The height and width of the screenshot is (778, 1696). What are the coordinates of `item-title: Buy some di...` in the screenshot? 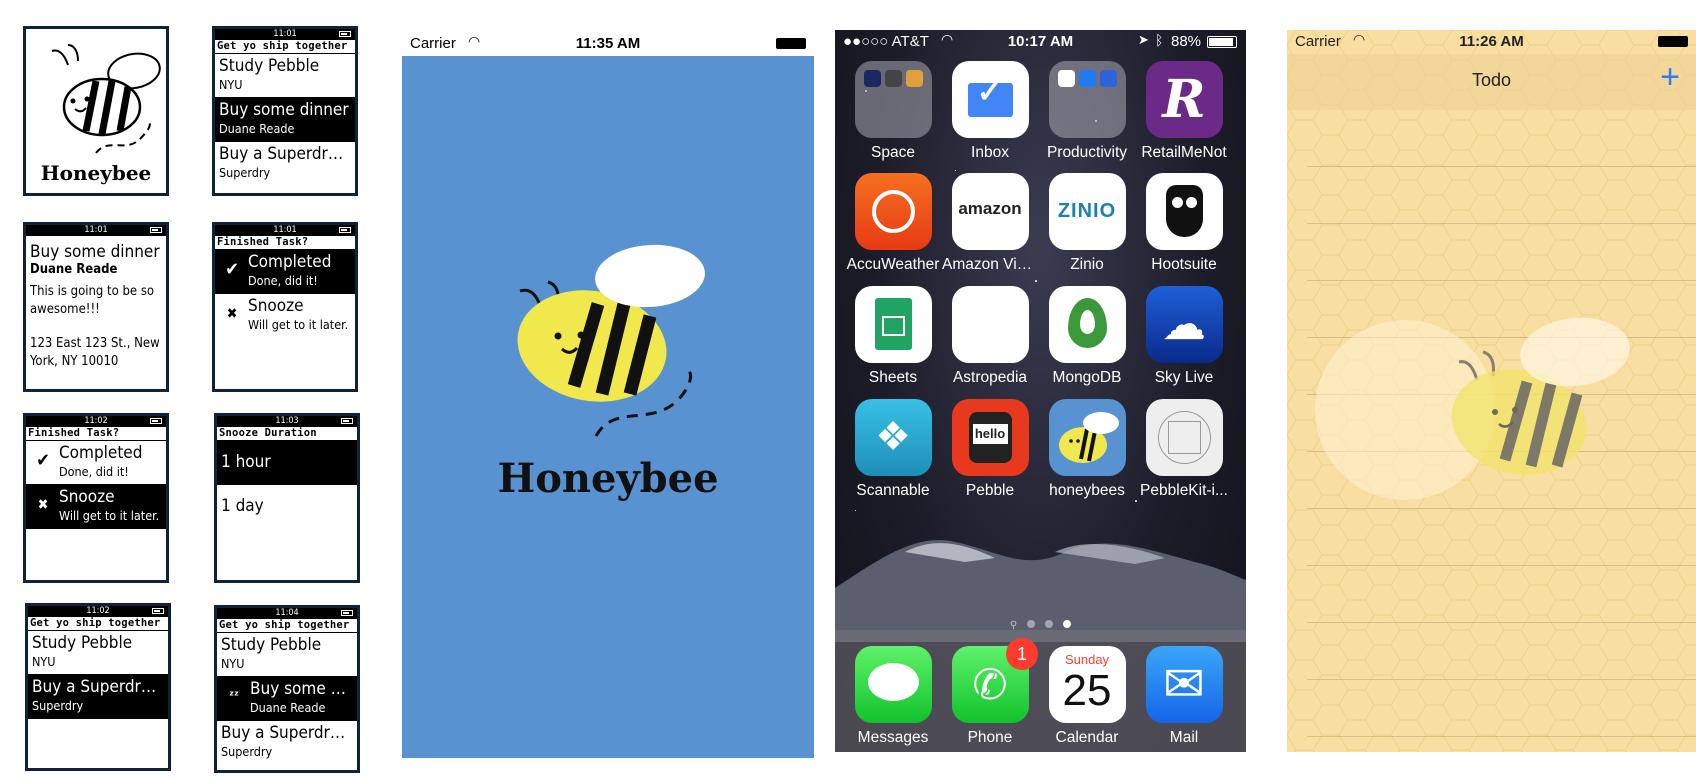 It's located at (301, 689).